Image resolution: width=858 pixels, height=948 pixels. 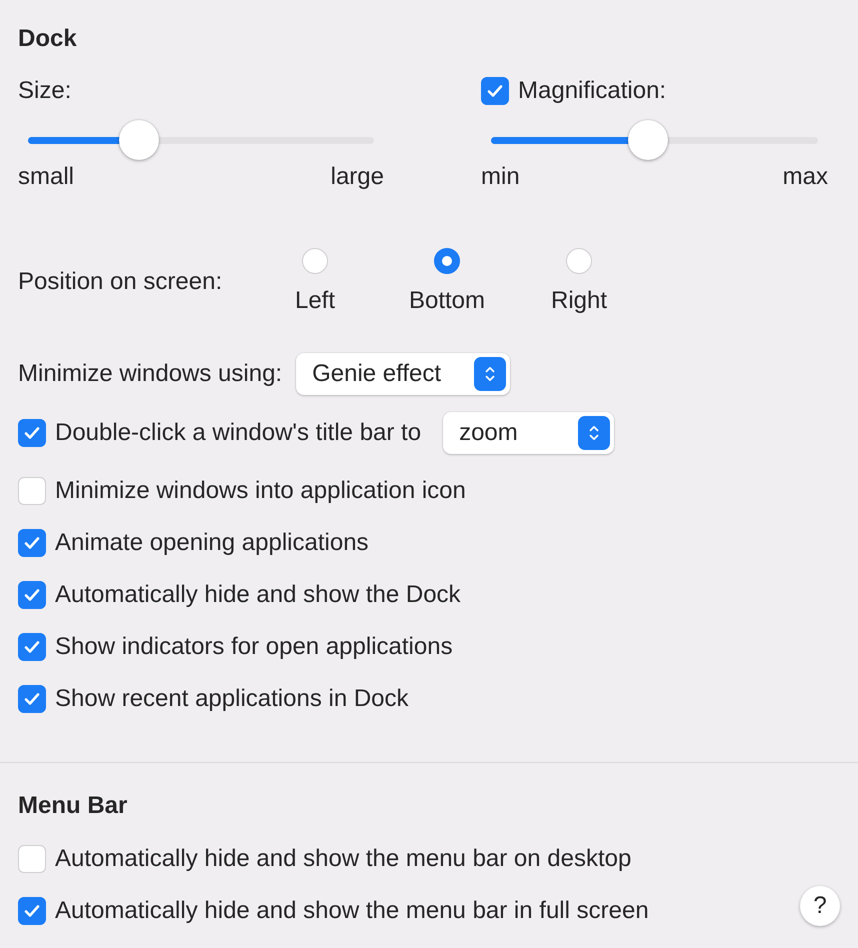 I want to click on section-title: Menu Bar, so click(x=73, y=806).